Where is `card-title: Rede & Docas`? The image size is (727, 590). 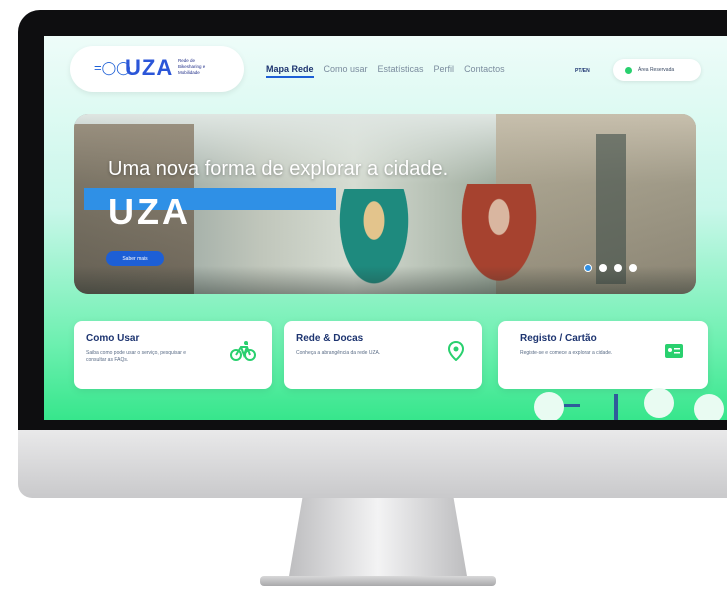 card-title: Rede & Docas is located at coordinates (330, 338).